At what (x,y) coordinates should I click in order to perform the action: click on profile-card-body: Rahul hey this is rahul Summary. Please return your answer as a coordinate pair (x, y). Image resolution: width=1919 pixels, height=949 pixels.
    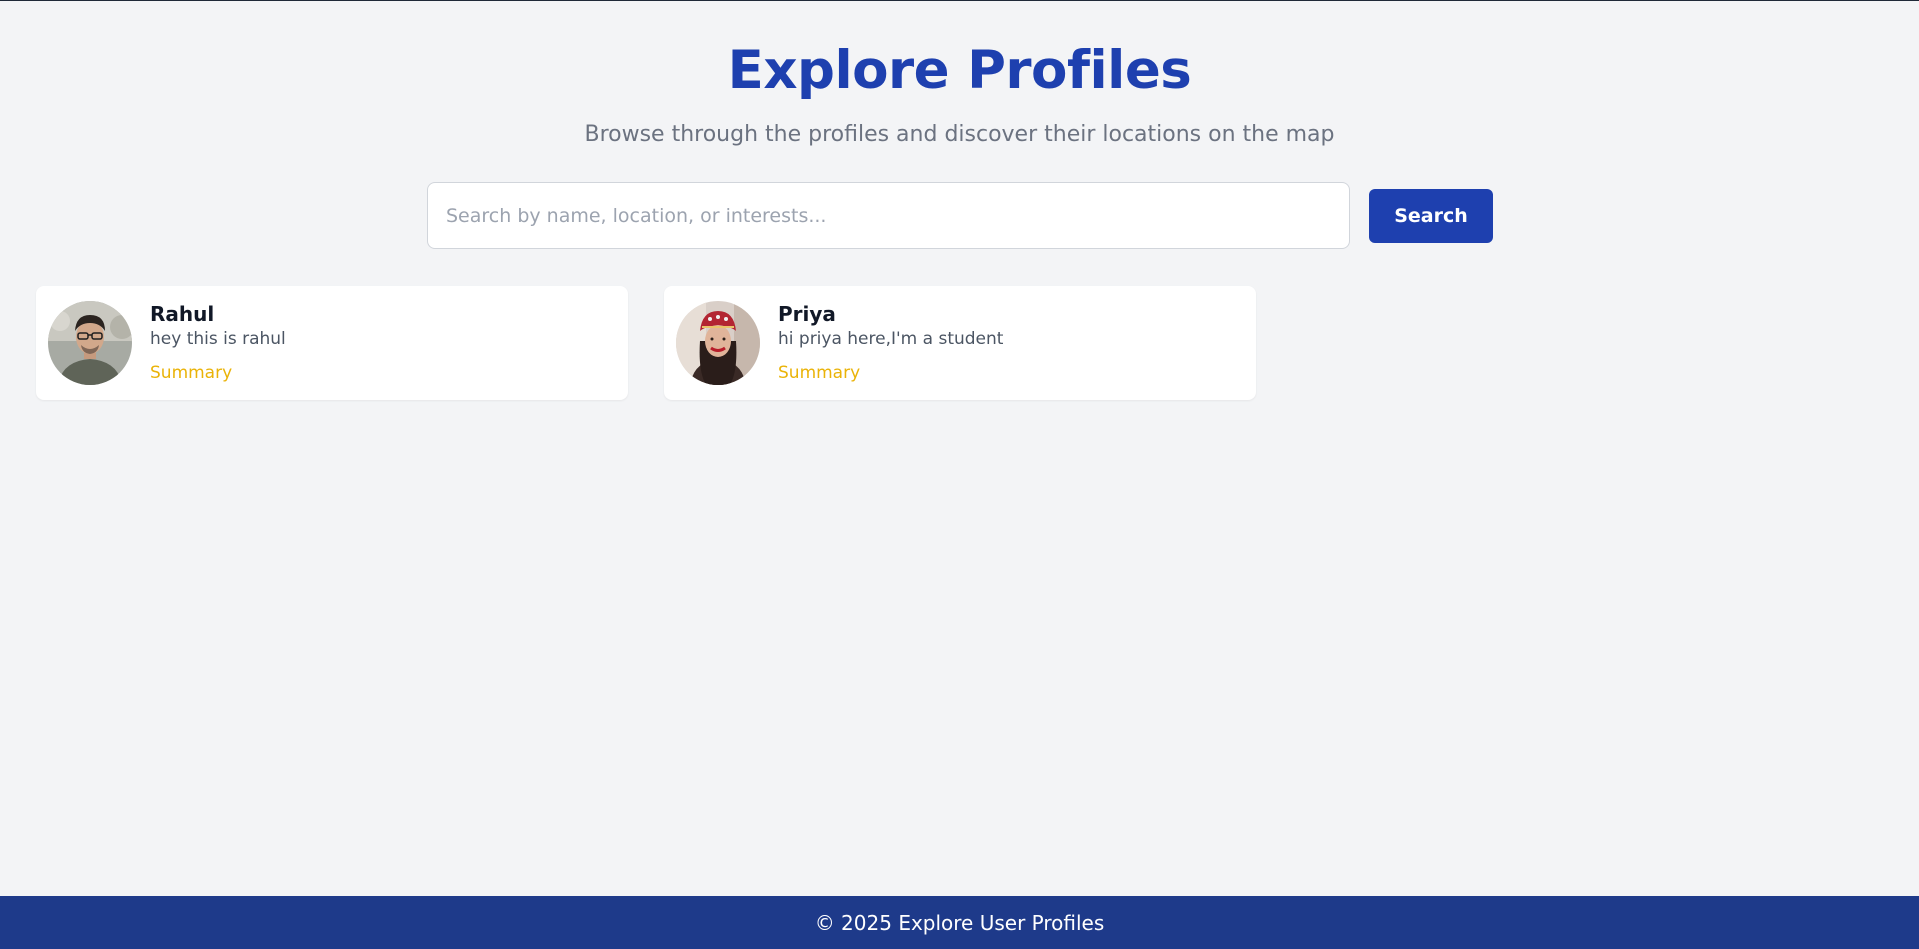
    Looking at the image, I should click on (218, 342).